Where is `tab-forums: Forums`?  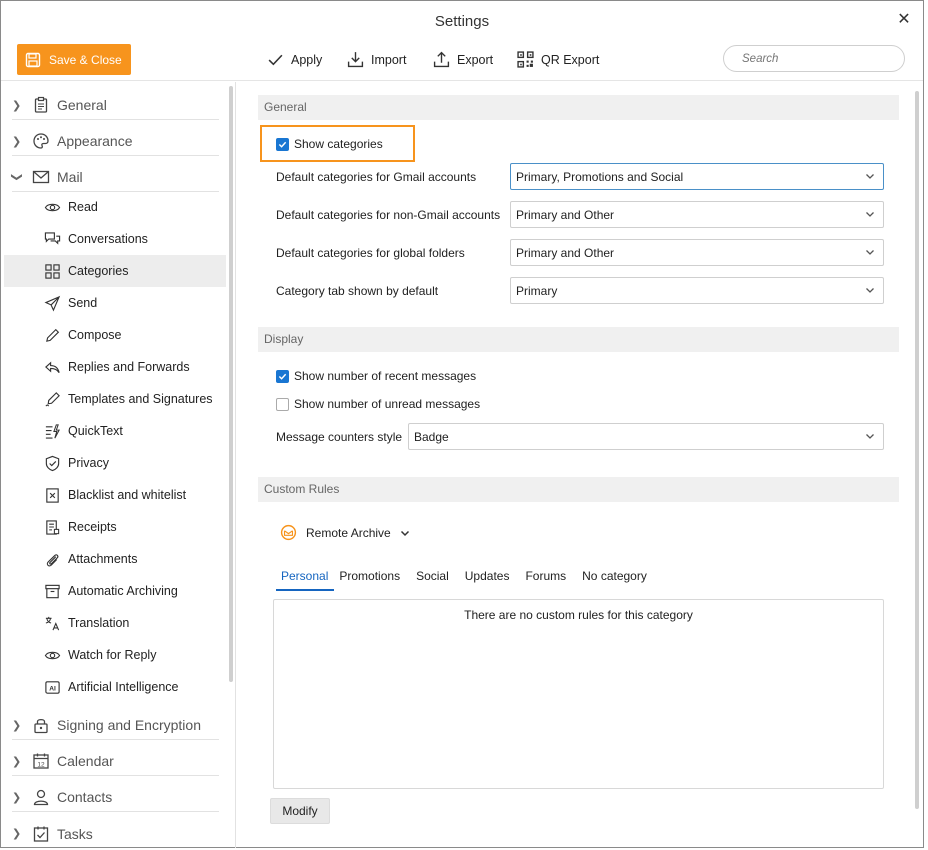 tab-forums: Forums is located at coordinates (543, 578).